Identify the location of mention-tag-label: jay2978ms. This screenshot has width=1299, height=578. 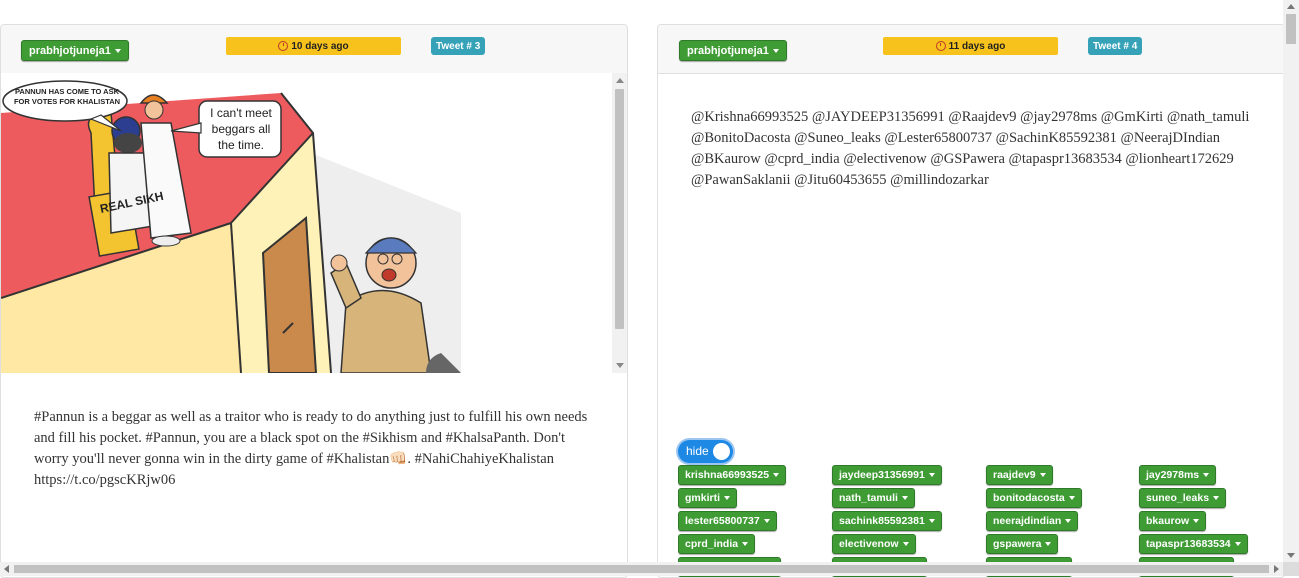
(1173, 475).